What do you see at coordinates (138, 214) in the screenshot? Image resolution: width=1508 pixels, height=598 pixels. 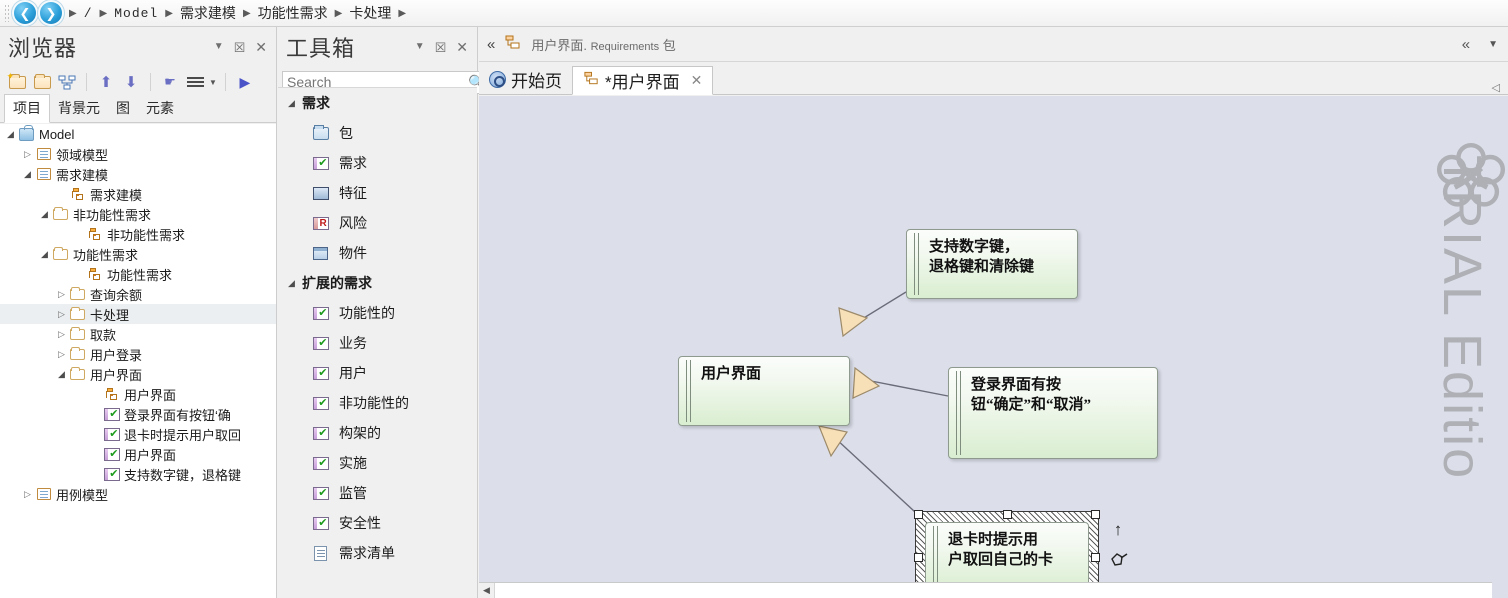 I see `tree-item-4: ◢ 非功能性需求` at bounding box center [138, 214].